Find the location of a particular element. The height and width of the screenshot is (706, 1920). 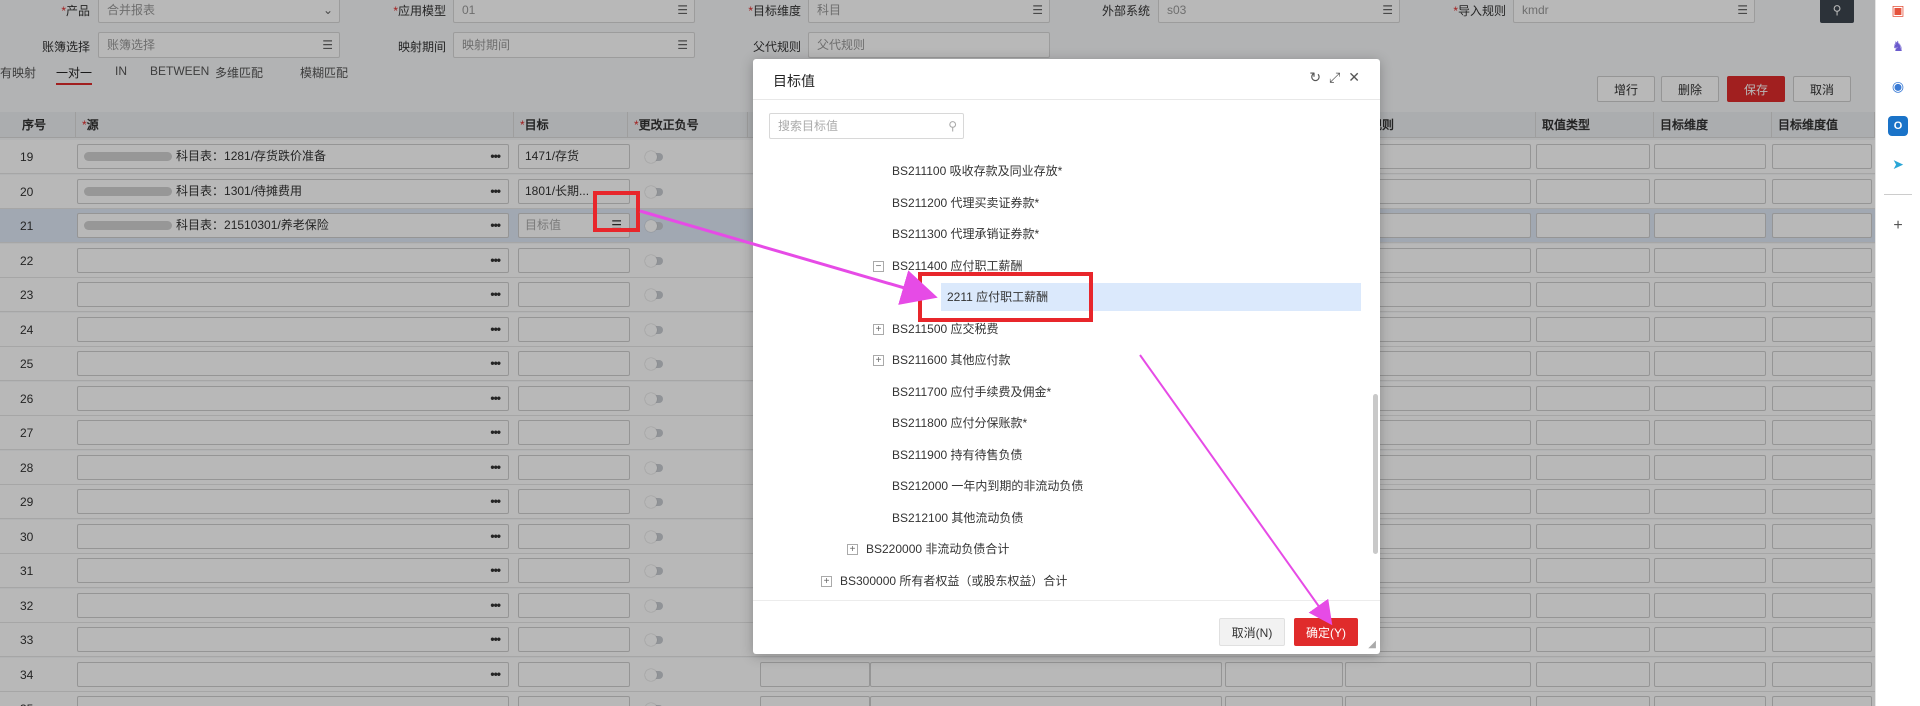

tree-scrollbar is located at coordinates (1375, 474).